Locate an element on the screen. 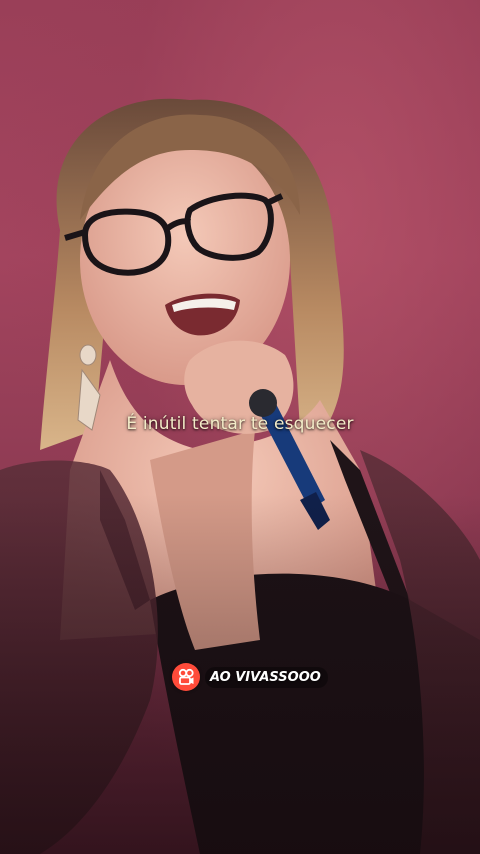 The image size is (480, 854). lyric-subtitle: É inútil tentar te esquecer is located at coordinates (240, 424).